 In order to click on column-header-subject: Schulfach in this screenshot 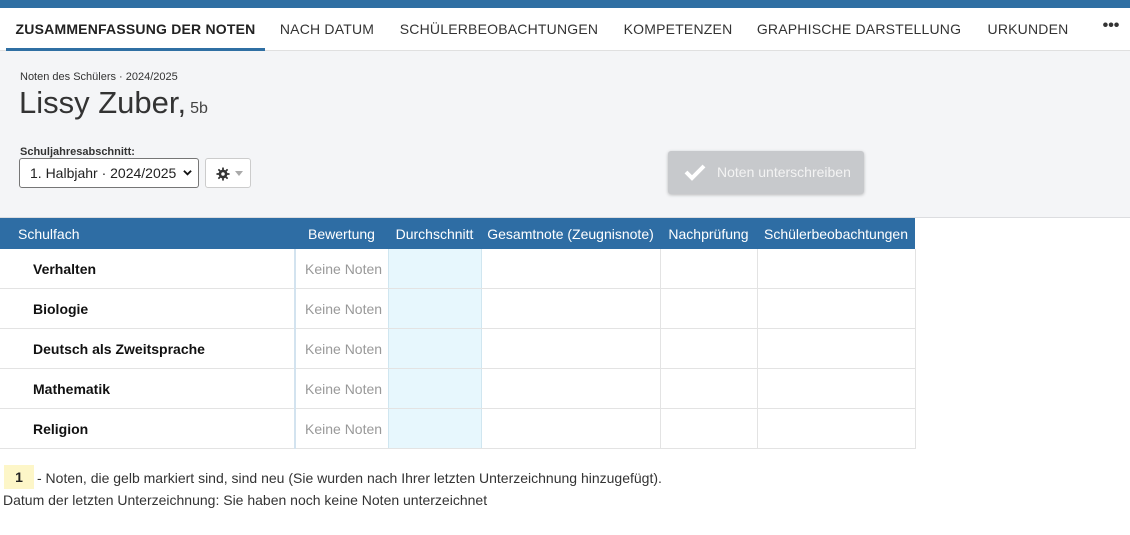, I will do `click(147, 233)`.